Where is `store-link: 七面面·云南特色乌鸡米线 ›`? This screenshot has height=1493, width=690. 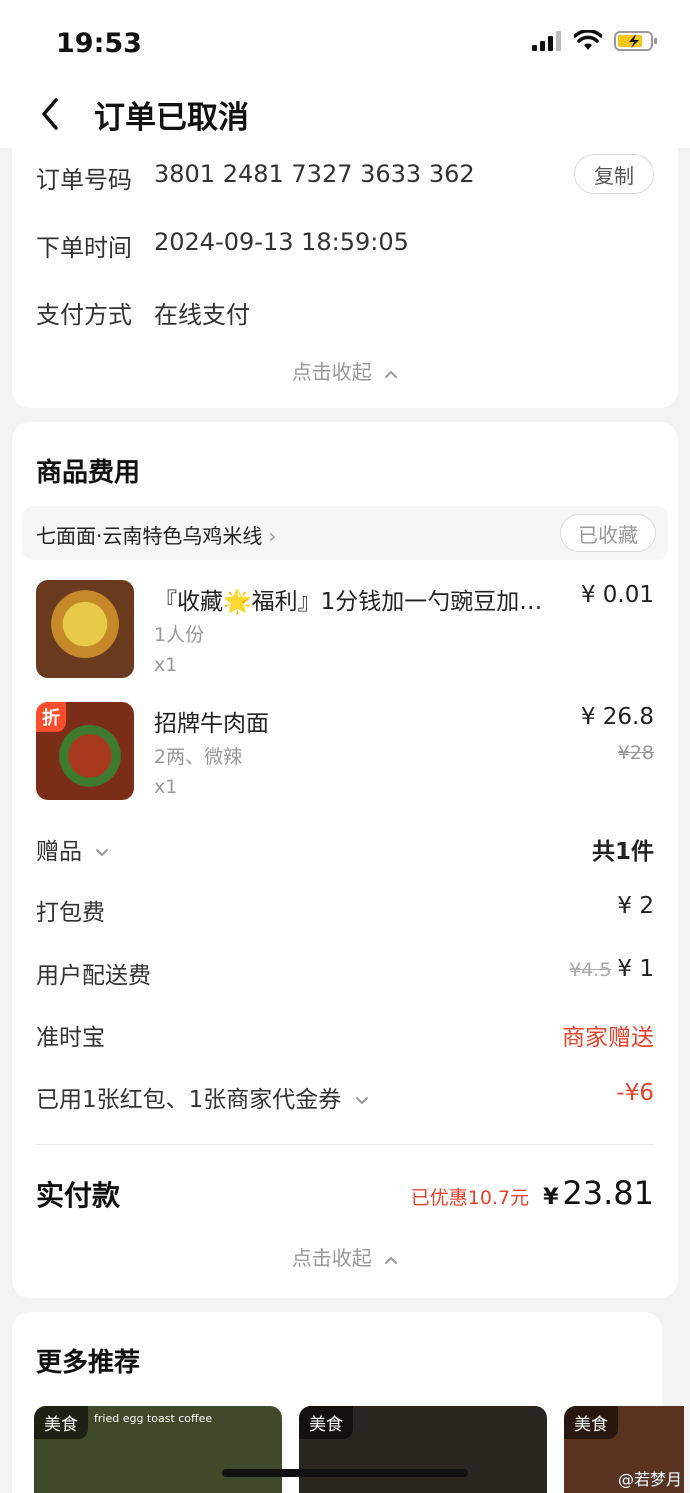
store-link: 七面面·云南特色乌鸡米线 › is located at coordinates (156, 534).